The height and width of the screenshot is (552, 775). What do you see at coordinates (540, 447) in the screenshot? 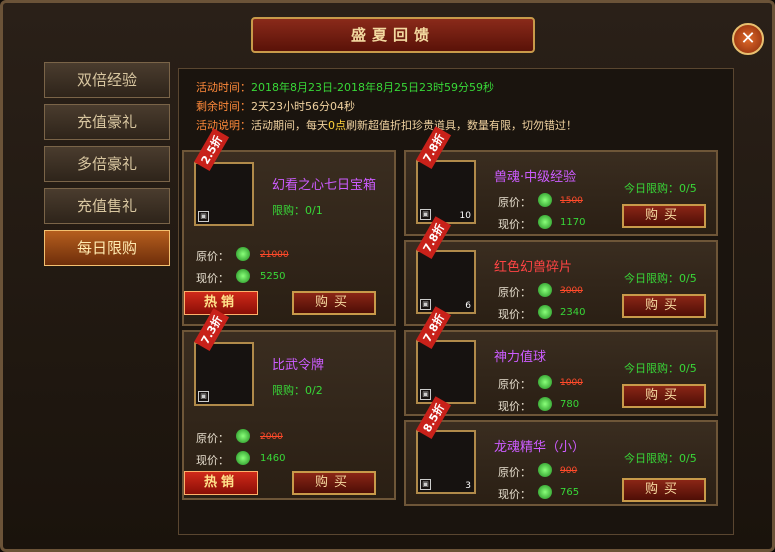
I see `item-name: 龙魂精华（小）` at bounding box center [540, 447].